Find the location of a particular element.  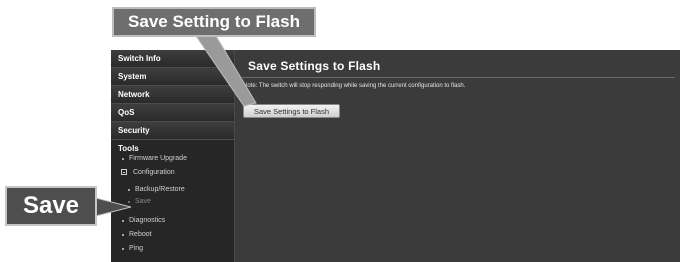

sidebar-item-system: System is located at coordinates (172, 77).